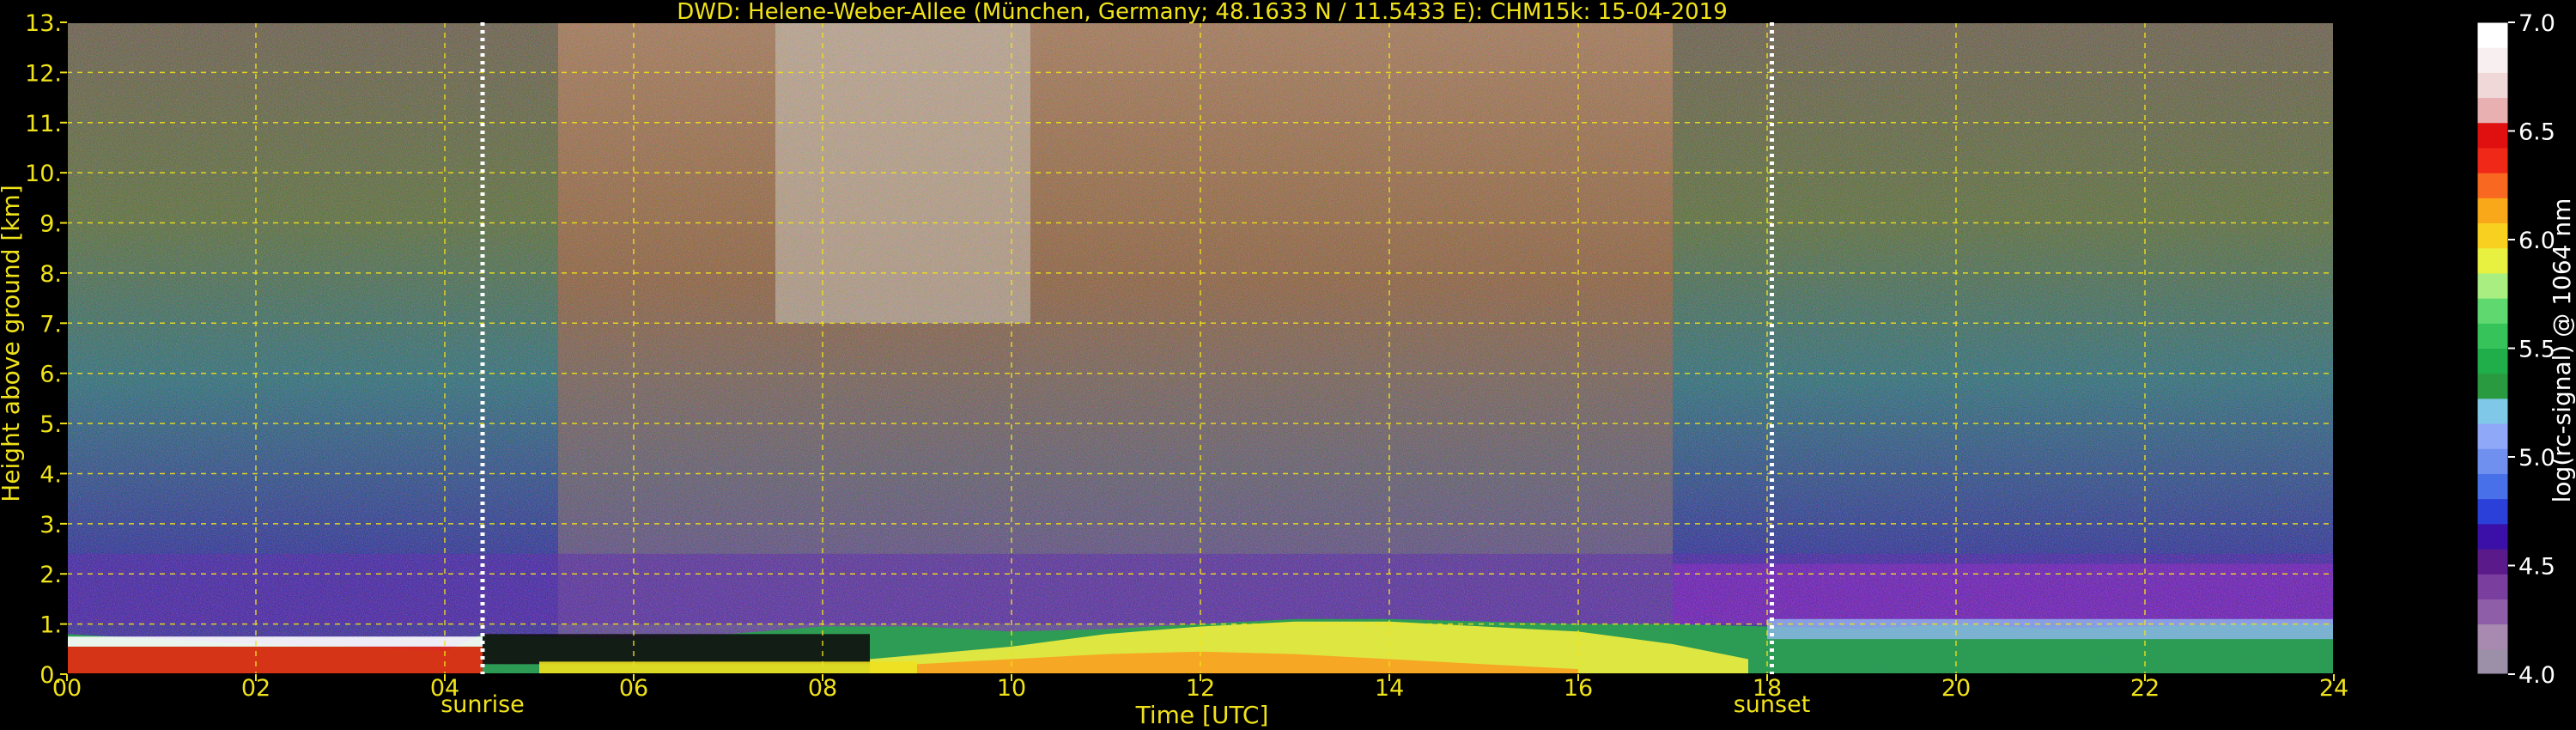  What do you see at coordinates (275, 641) in the screenshot?
I see `night-aerosol-layer` at bounding box center [275, 641].